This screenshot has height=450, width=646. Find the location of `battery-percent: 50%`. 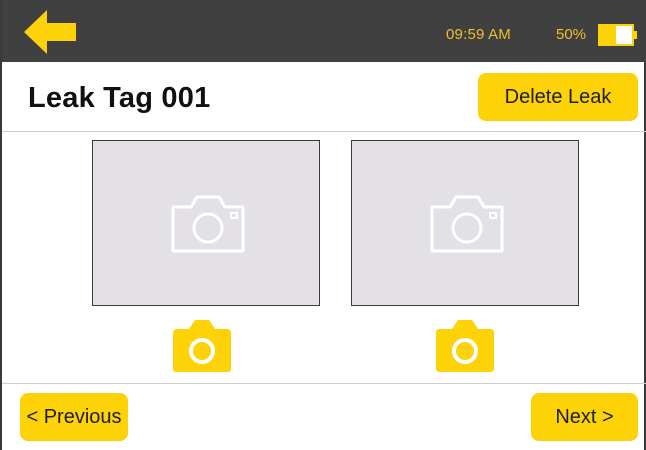

battery-percent: 50% is located at coordinates (571, 34).